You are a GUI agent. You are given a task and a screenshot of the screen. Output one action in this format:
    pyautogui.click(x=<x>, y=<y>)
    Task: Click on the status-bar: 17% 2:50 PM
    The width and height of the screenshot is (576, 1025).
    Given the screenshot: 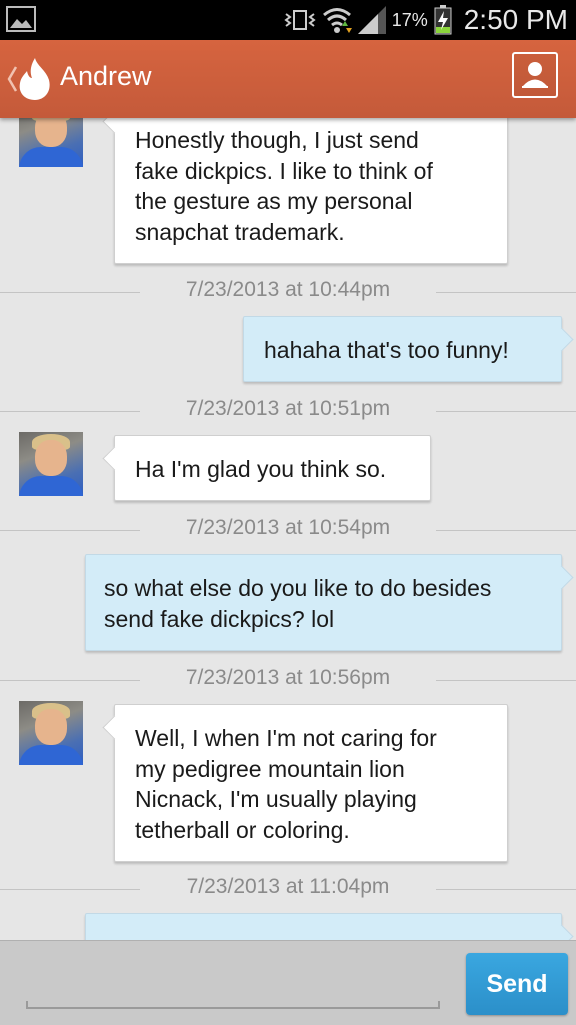 What is the action you would take?
    pyautogui.click(x=288, y=20)
    